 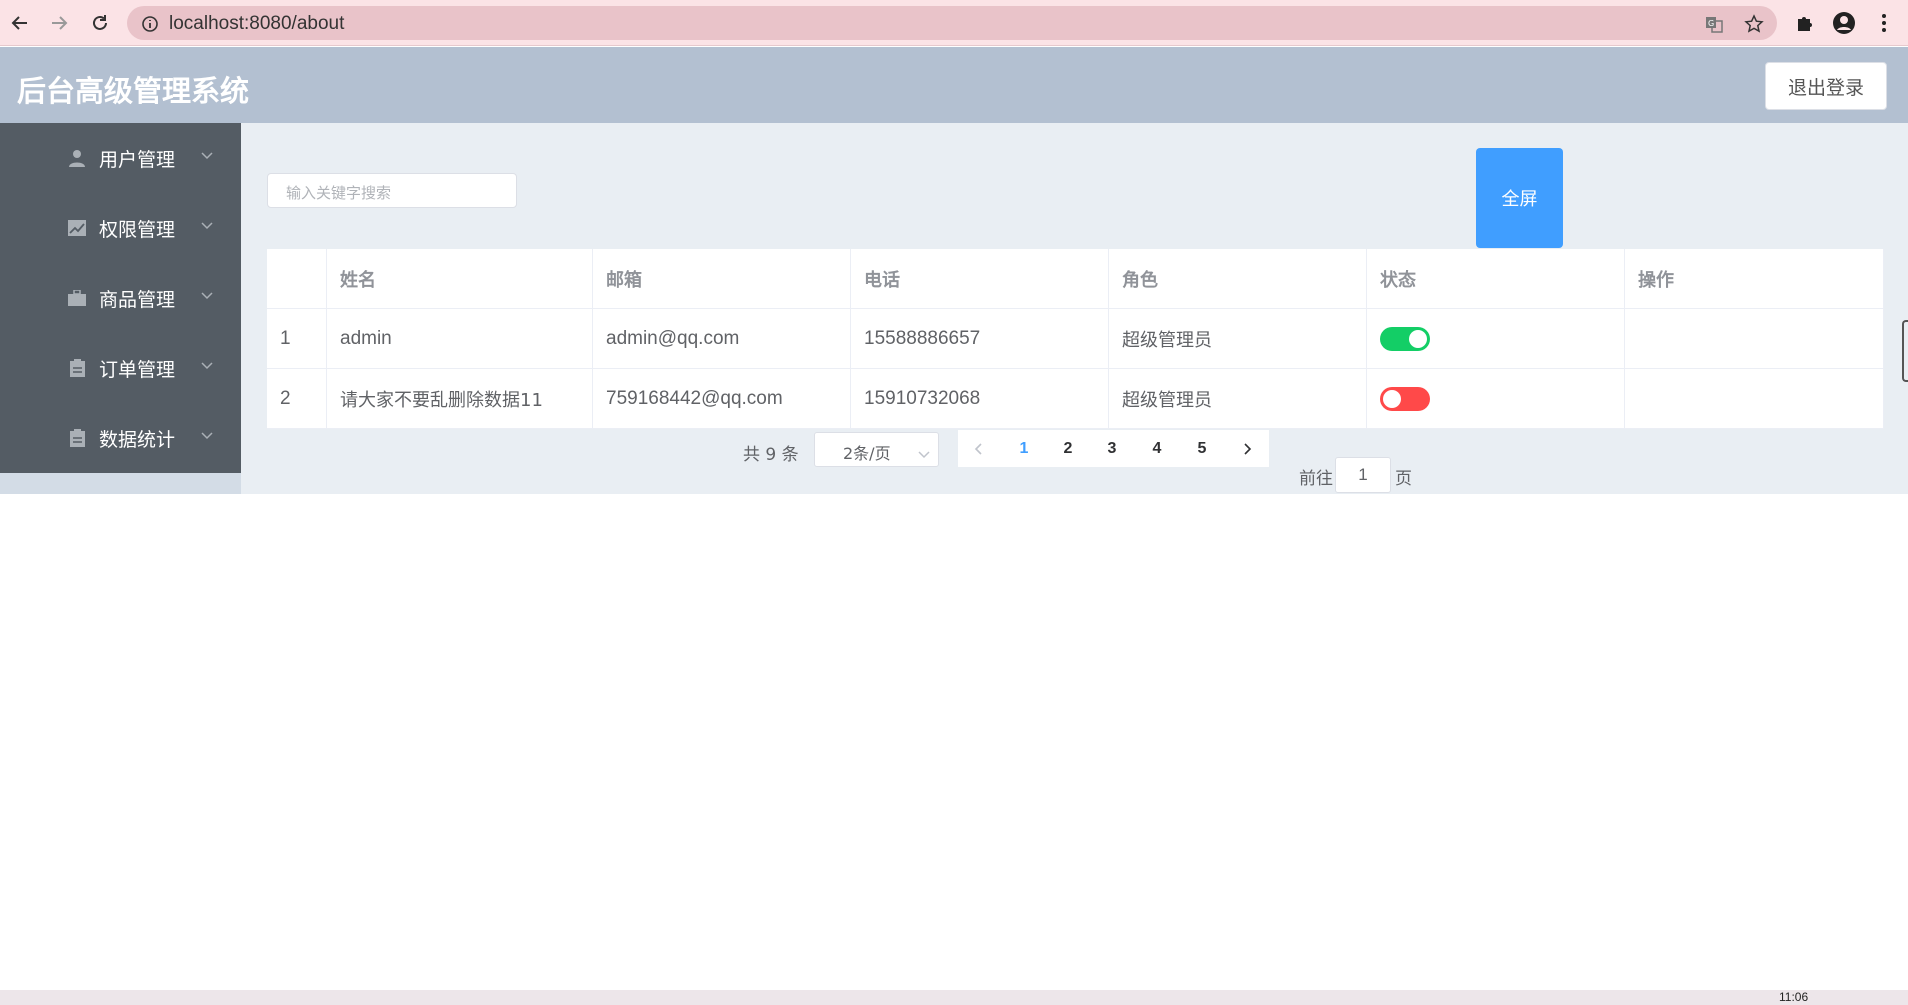 I want to click on goto-suffix: 页, so click(x=1403, y=479).